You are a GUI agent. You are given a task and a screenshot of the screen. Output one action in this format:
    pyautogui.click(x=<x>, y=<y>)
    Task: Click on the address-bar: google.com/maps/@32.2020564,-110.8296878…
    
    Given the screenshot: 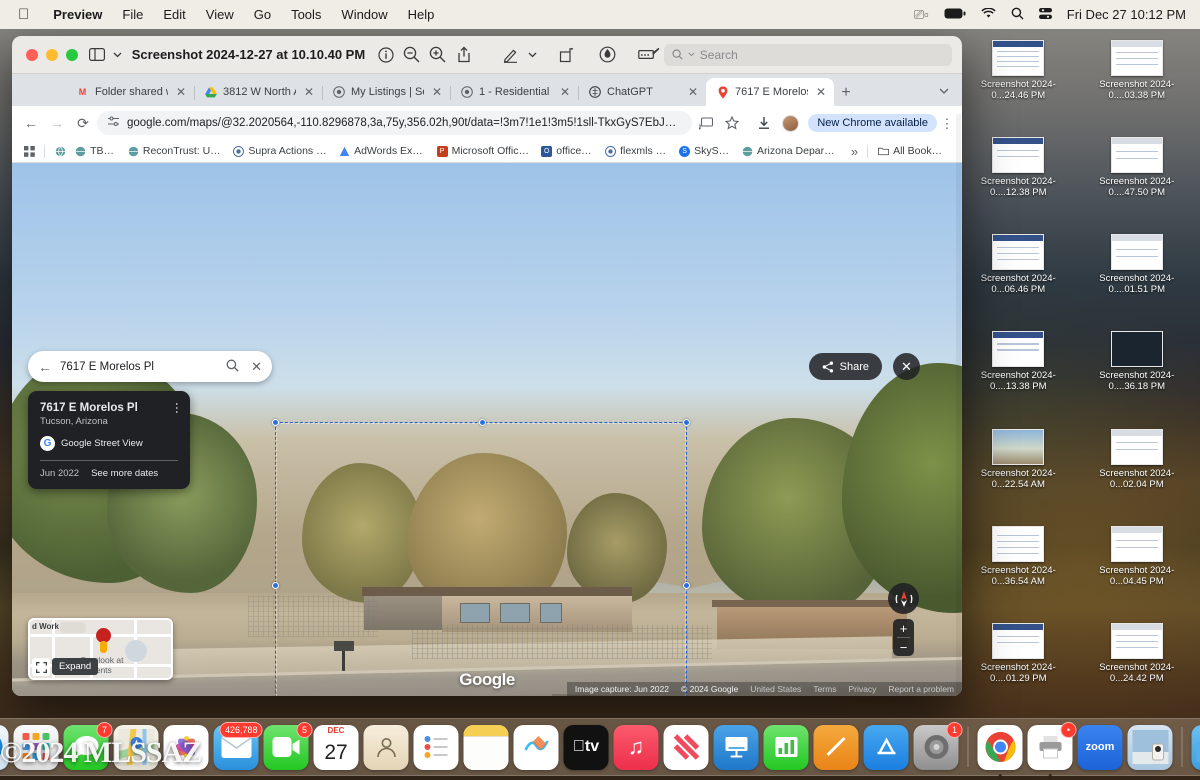 What is the action you would take?
    pyautogui.click(x=395, y=123)
    